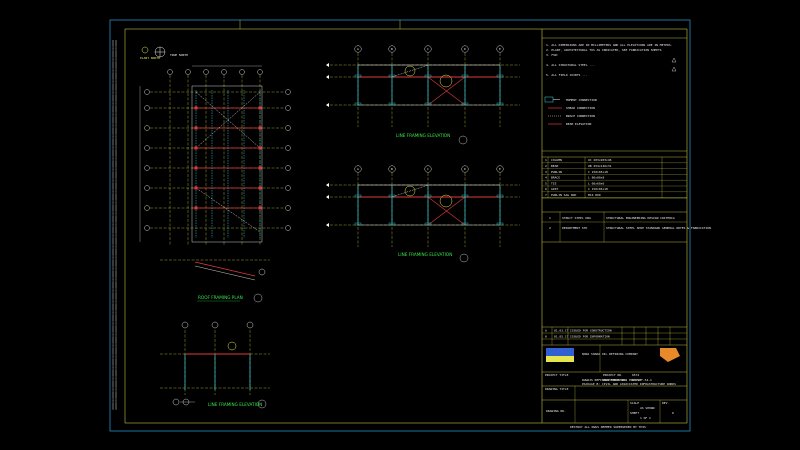  Describe the element at coordinates (673, 413) in the screenshot. I see `rev-value: 0` at that location.